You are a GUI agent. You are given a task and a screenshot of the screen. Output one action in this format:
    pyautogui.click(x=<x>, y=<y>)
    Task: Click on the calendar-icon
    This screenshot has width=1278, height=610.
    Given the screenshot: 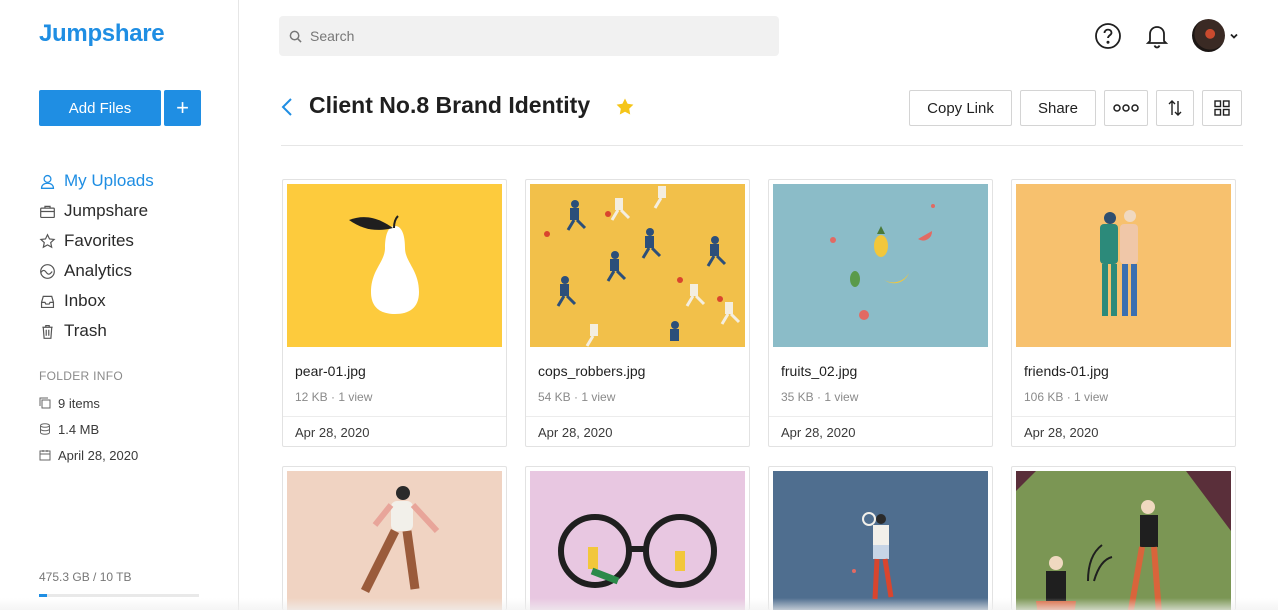 What is the action you would take?
    pyautogui.click(x=45, y=455)
    